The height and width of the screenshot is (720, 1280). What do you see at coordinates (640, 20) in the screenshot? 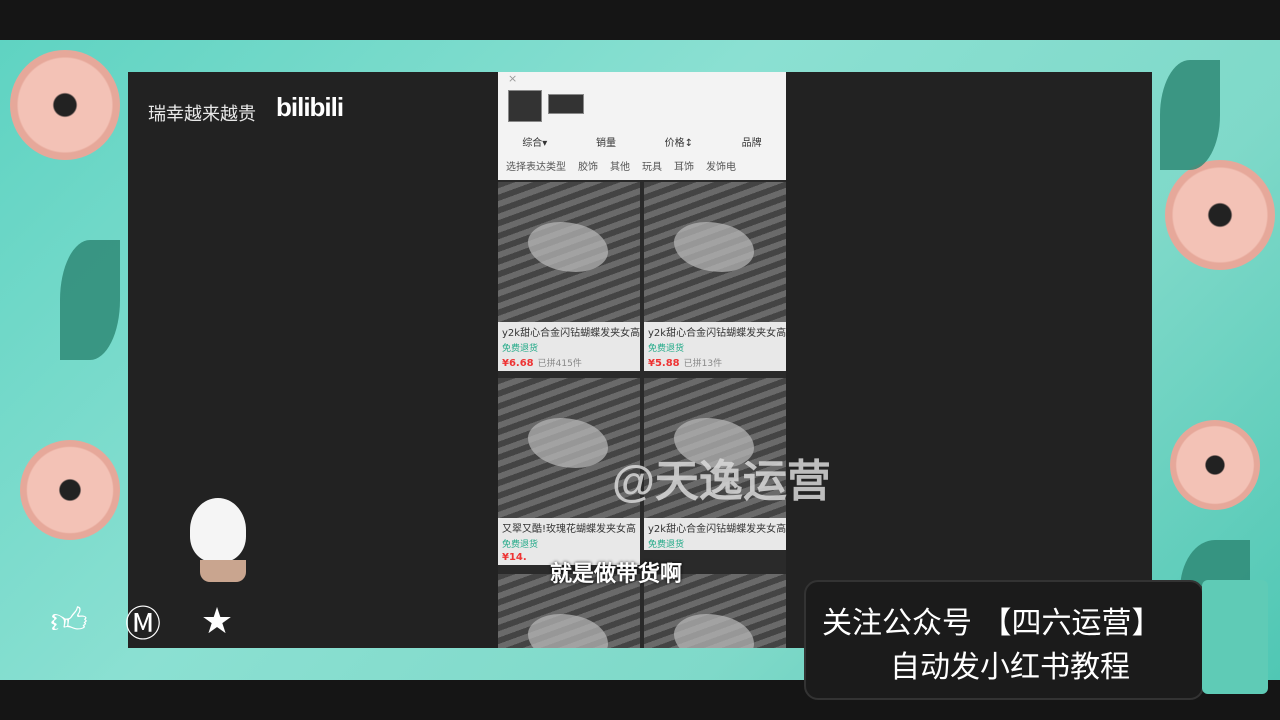
I see `letterbox-top` at bounding box center [640, 20].